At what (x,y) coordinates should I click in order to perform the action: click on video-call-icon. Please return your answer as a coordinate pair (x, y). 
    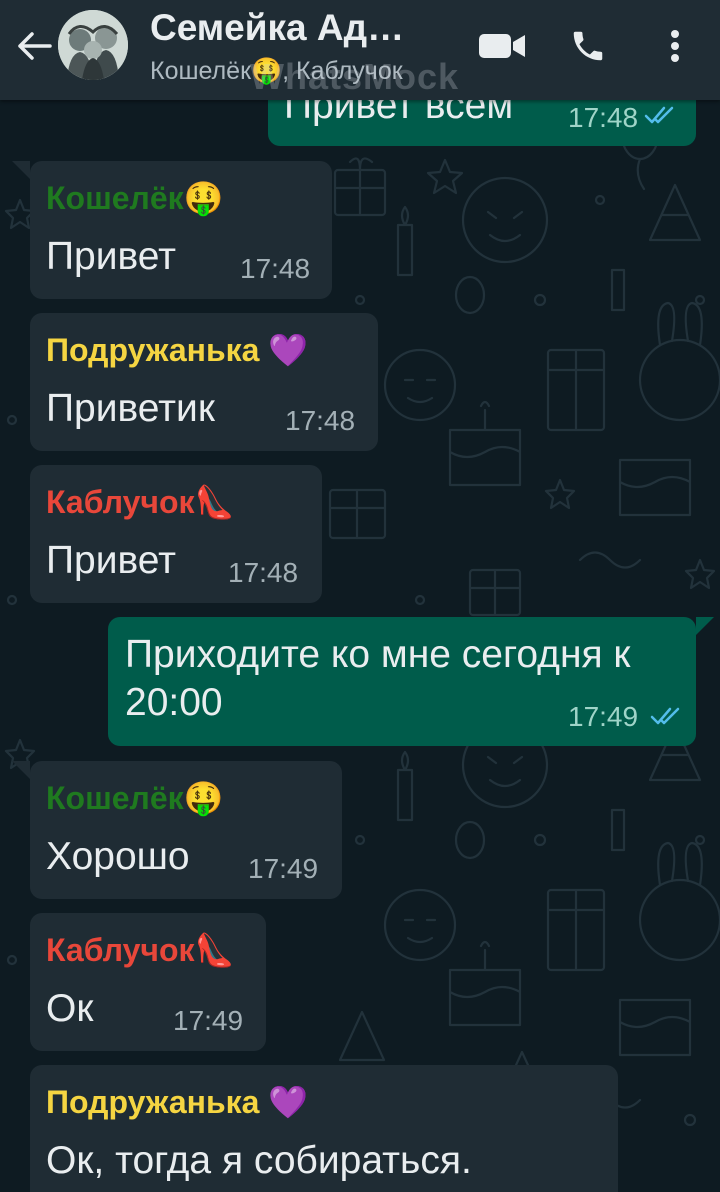
    Looking at the image, I should click on (502, 46).